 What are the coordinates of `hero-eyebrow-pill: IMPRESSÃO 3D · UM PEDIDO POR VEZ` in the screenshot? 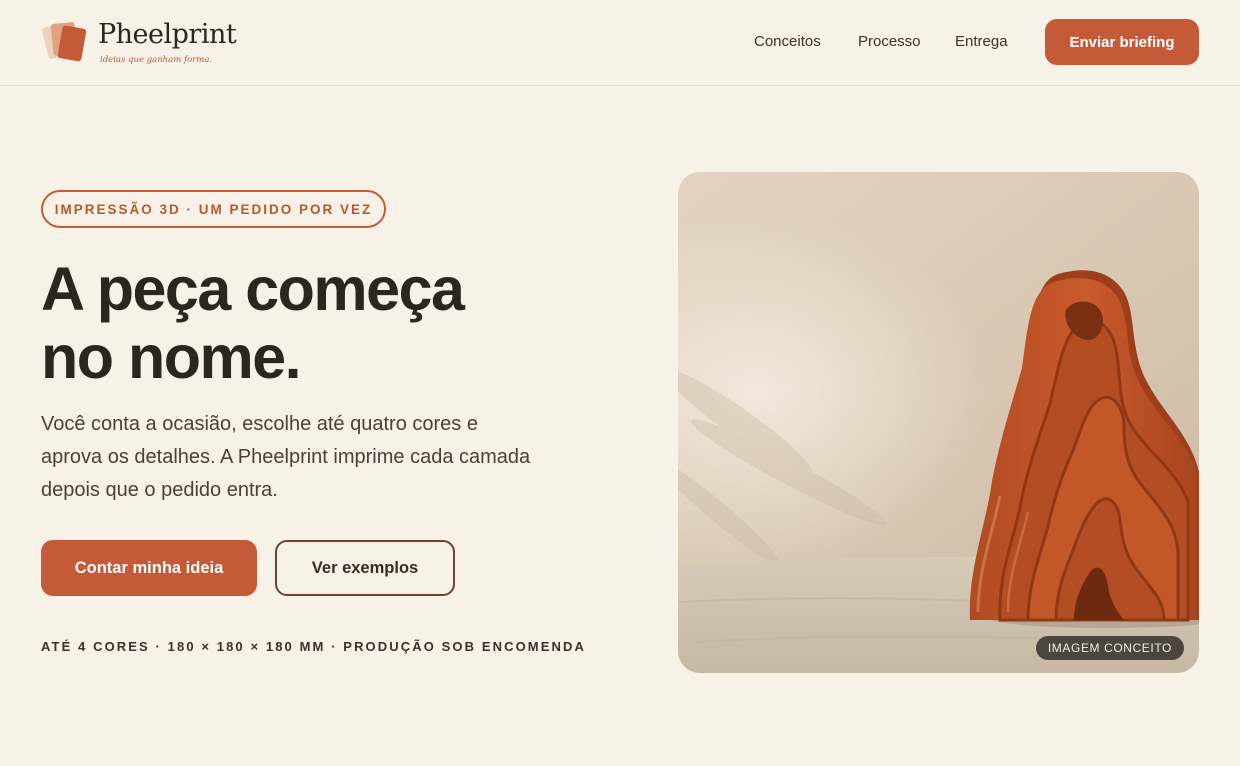 It's located at (213, 209).